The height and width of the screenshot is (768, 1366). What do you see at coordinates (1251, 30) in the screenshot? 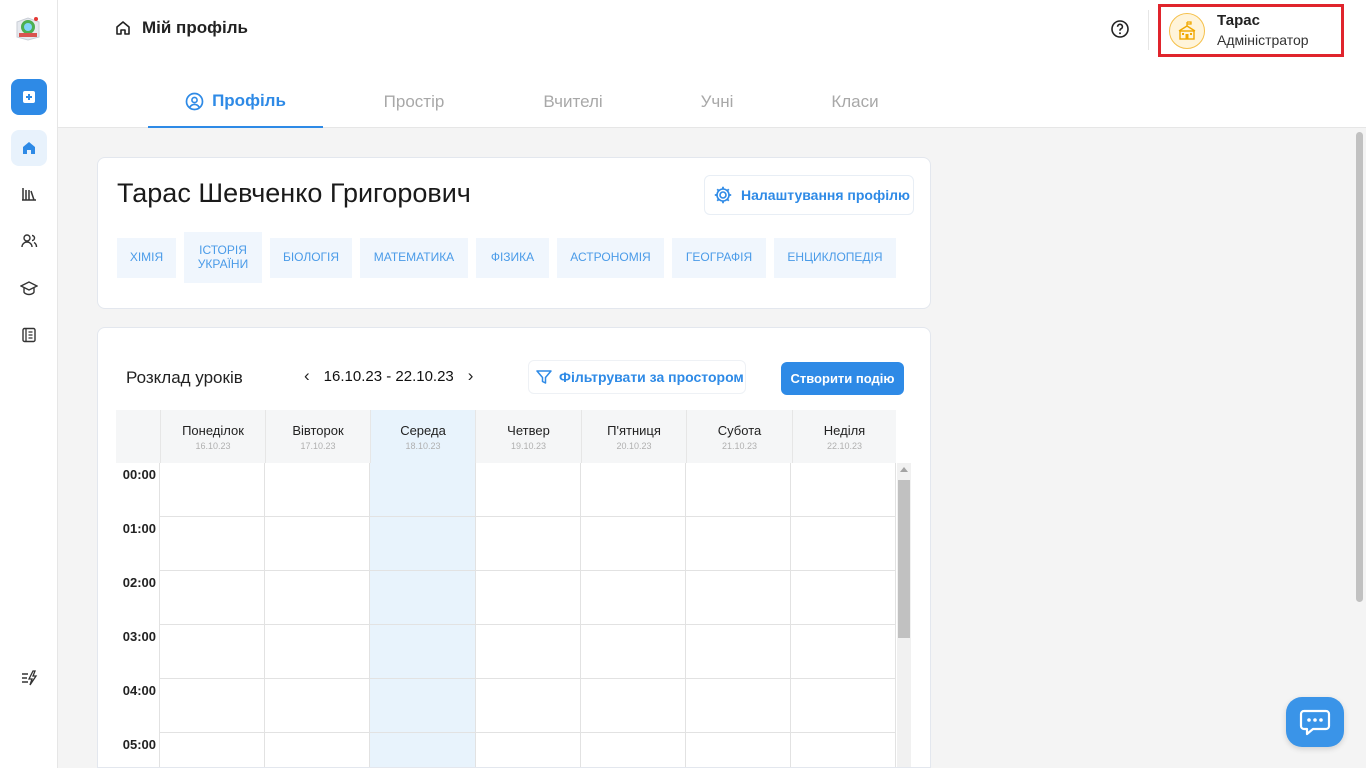
I see `user-menu: Тарас Адміністратор` at bounding box center [1251, 30].